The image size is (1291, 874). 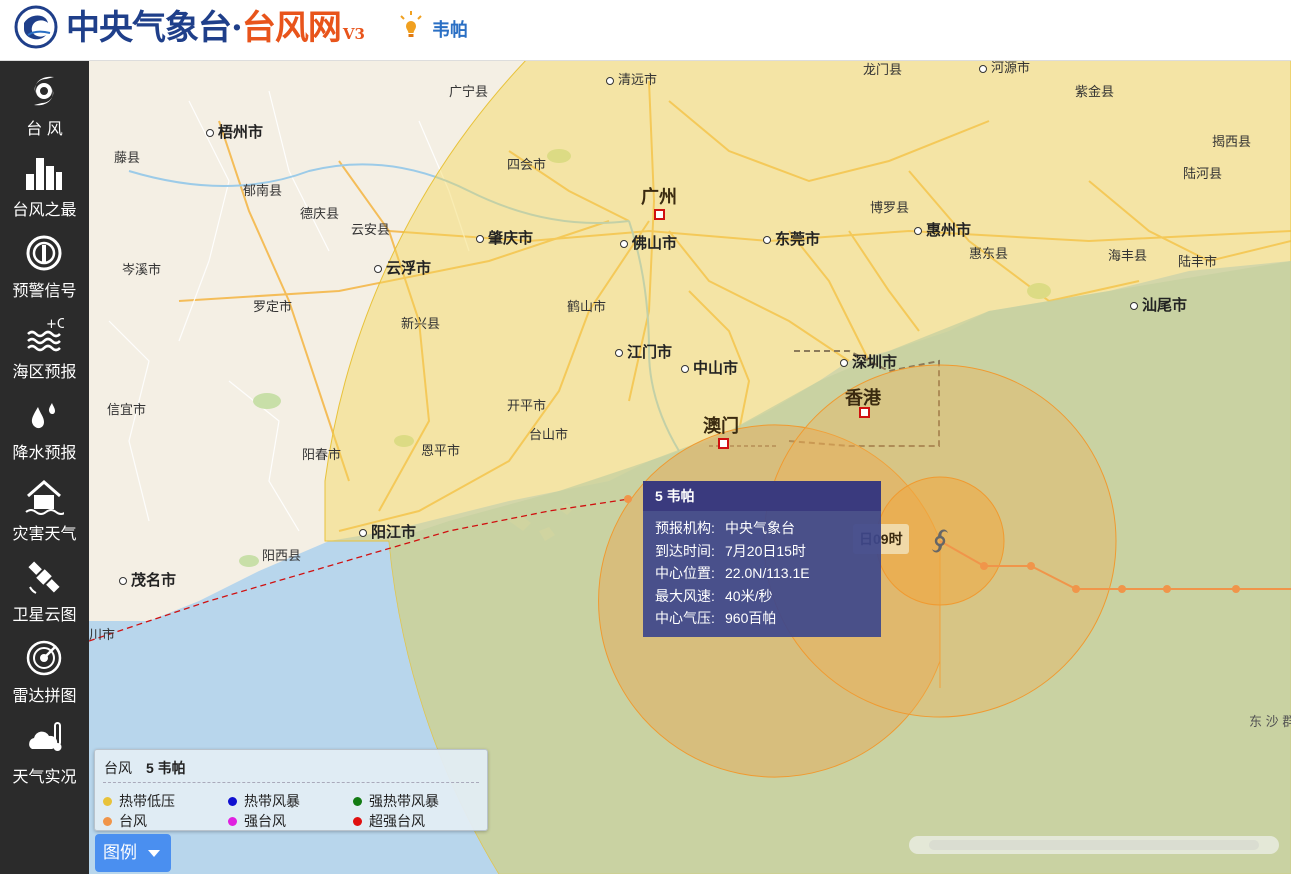 I want to click on legend-divider, so click(x=291, y=782).